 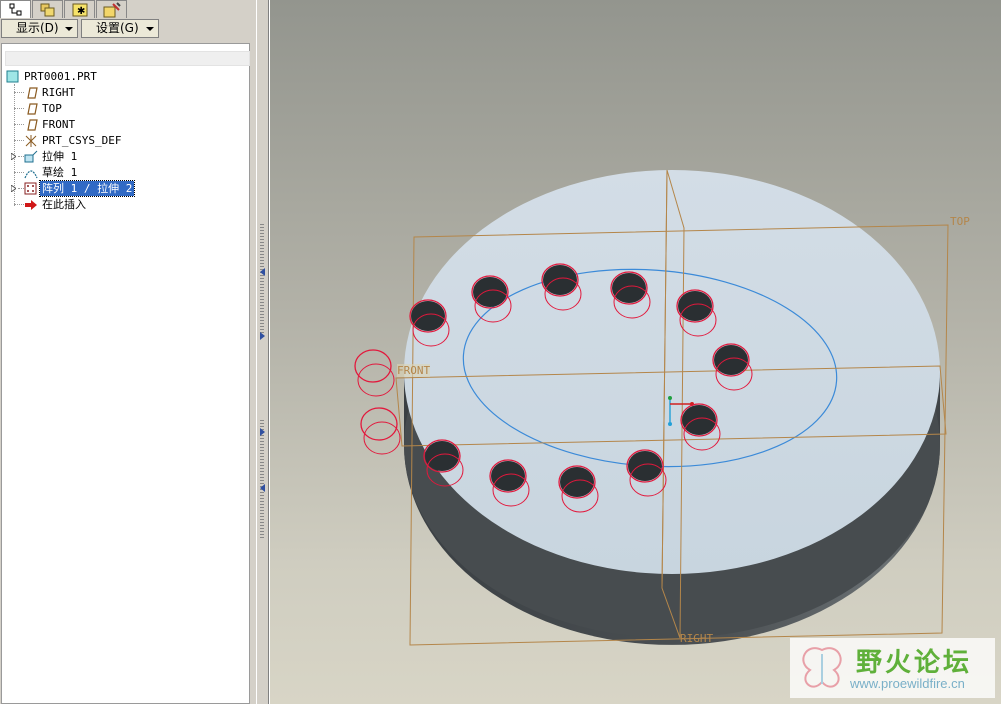 I want to click on panel-tabs: ✱, so click(x=128, y=9).